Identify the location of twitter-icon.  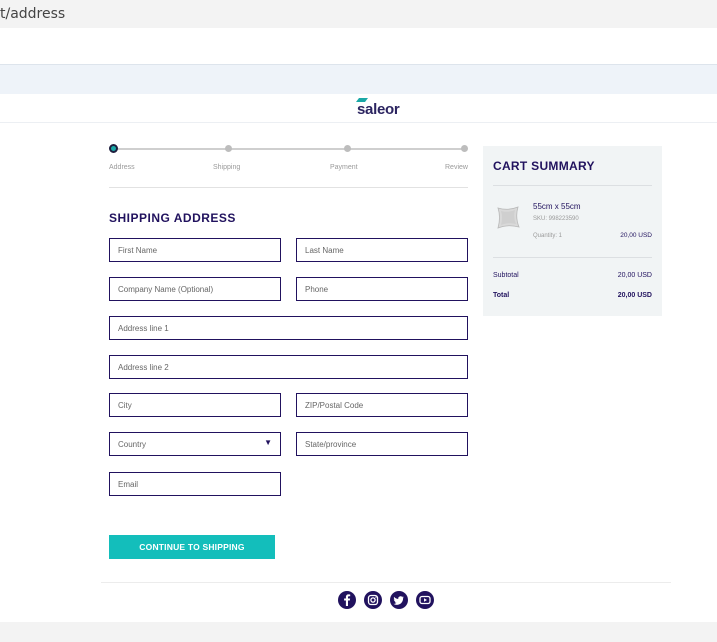
(399, 600).